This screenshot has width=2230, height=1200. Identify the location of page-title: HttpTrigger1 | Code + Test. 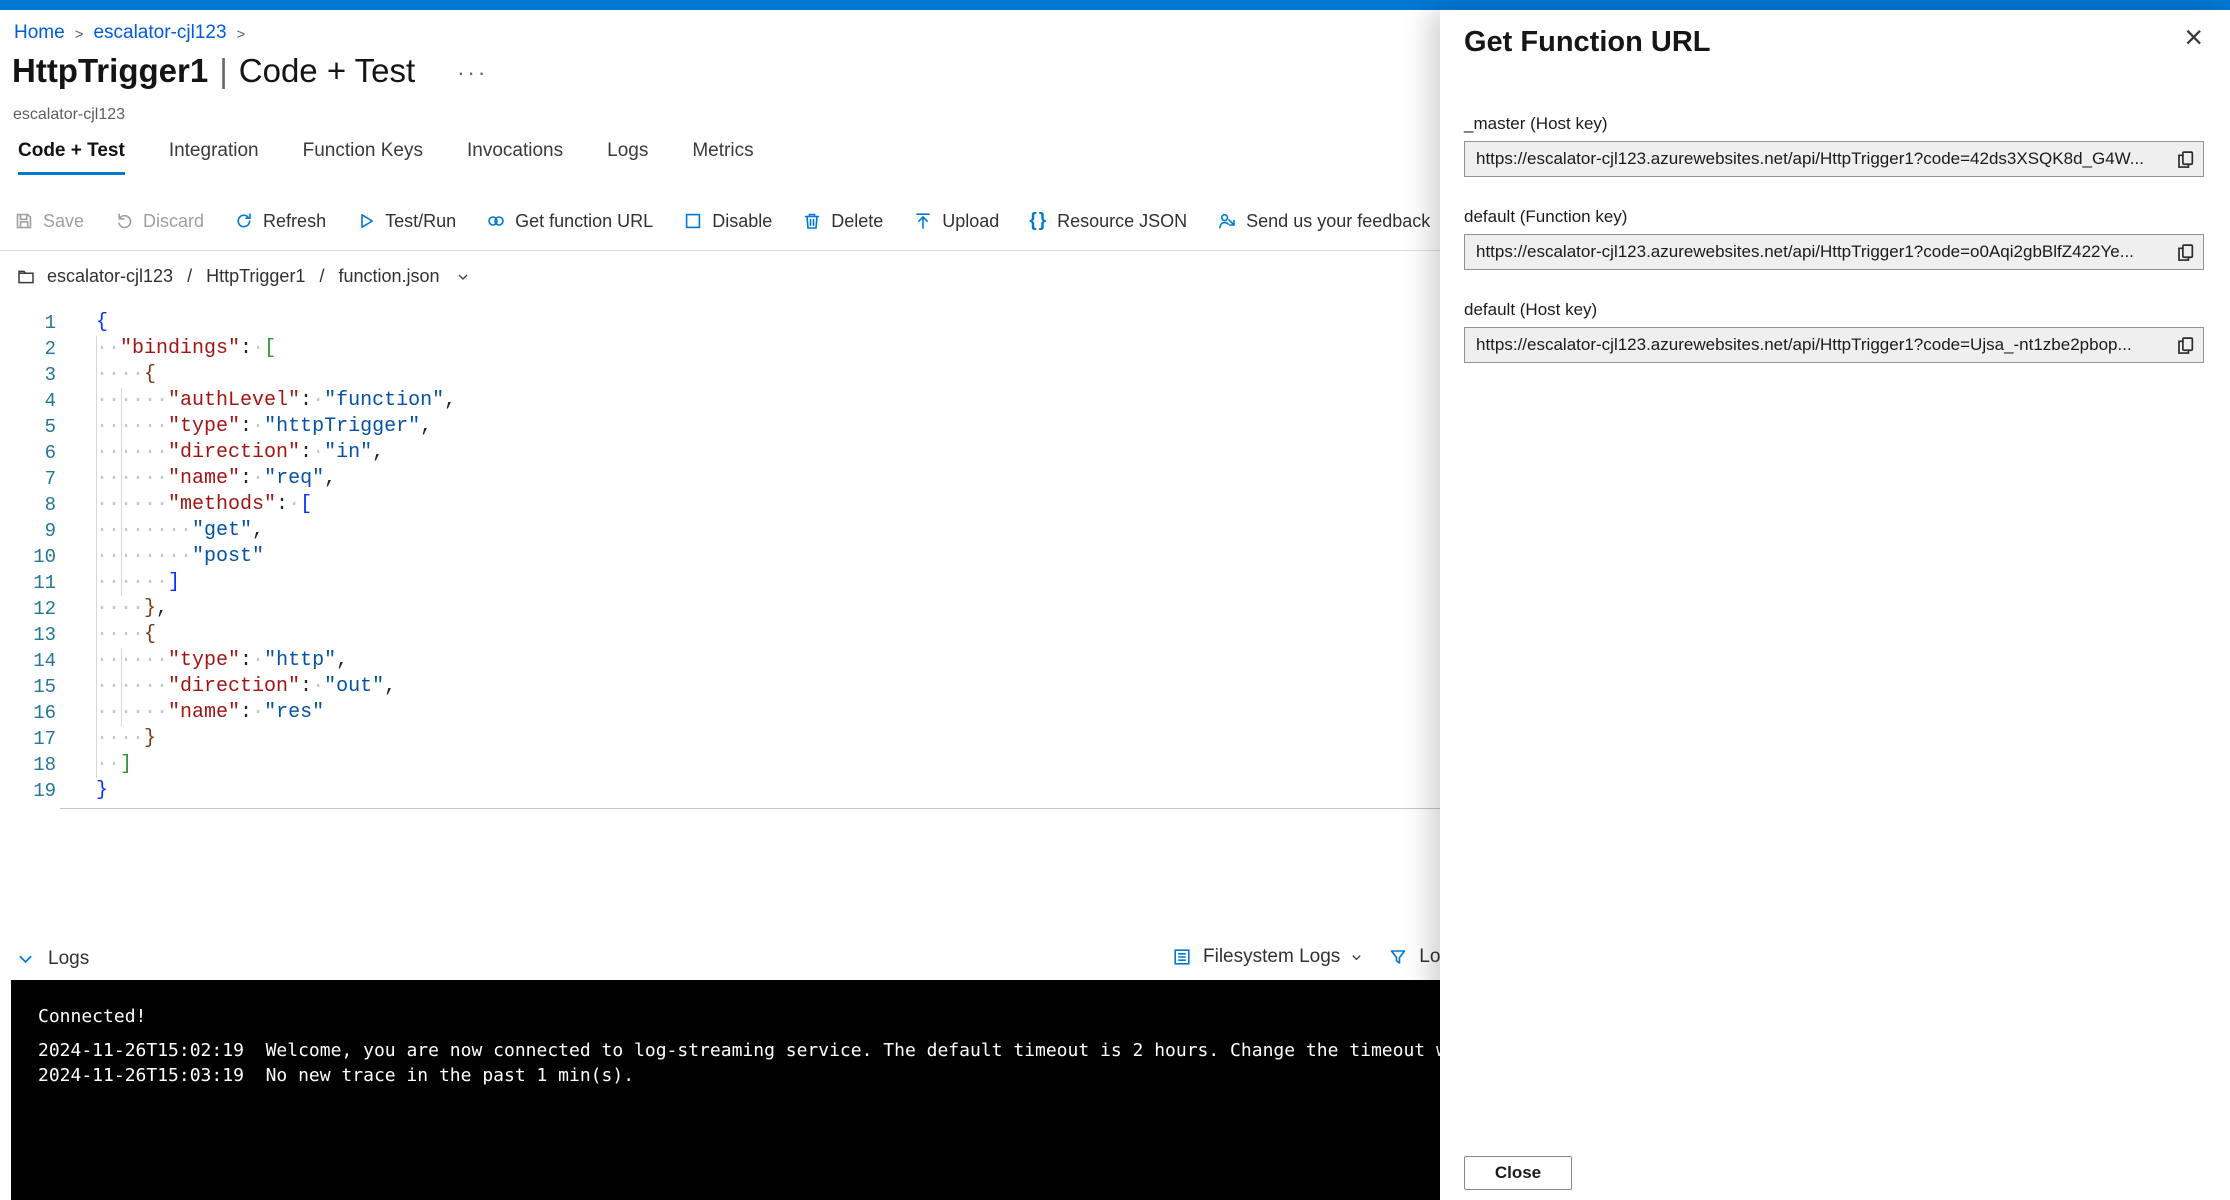
(213, 71).